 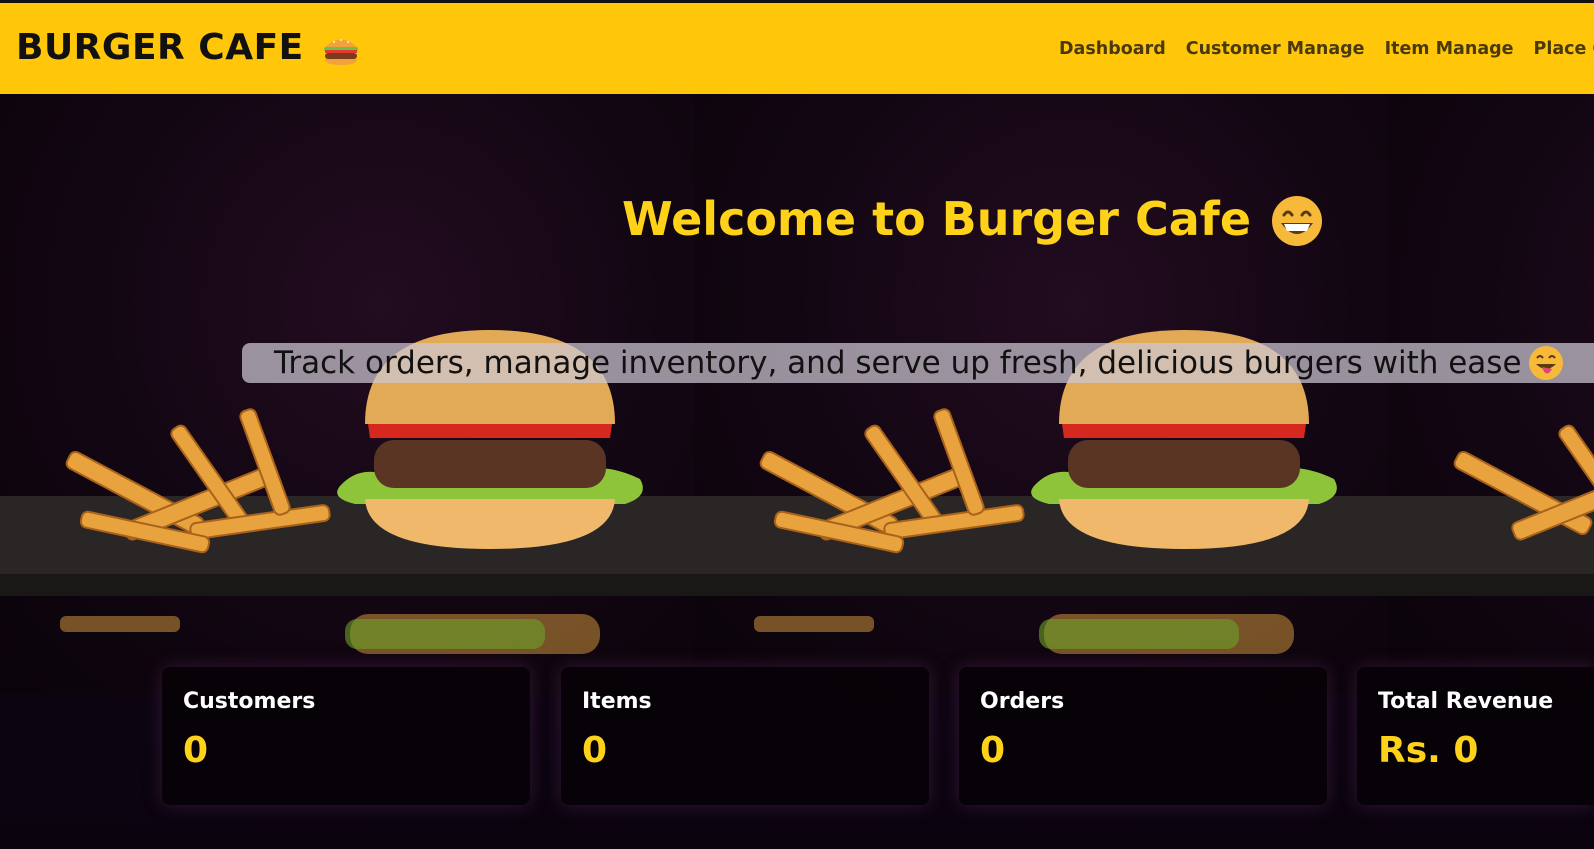 What do you see at coordinates (745, 736) in the screenshot?
I see `stat-card-items: Items 0` at bounding box center [745, 736].